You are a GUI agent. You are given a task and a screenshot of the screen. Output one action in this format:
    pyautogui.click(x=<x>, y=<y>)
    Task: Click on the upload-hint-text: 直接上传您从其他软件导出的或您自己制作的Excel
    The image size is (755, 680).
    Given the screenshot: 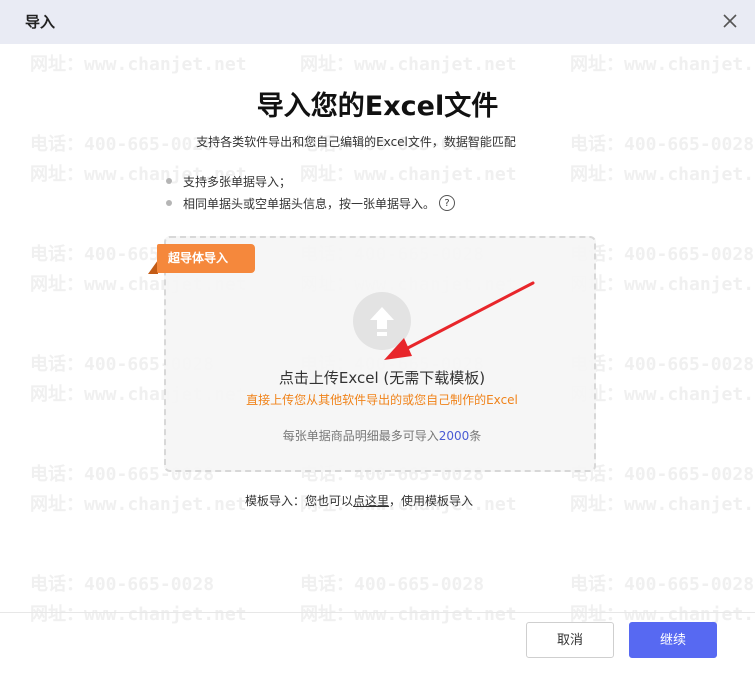 What is the action you would take?
    pyautogui.click(x=382, y=400)
    